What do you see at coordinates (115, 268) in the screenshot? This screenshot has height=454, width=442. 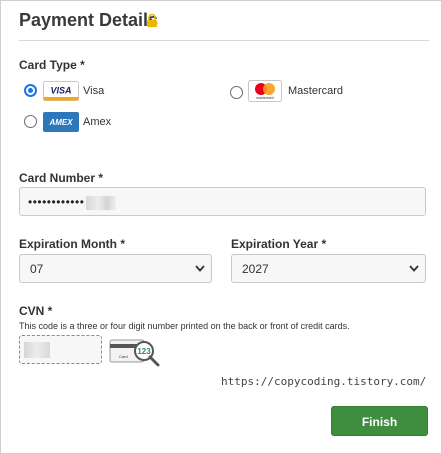 I see `expiration-month-select: 07` at bounding box center [115, 268].